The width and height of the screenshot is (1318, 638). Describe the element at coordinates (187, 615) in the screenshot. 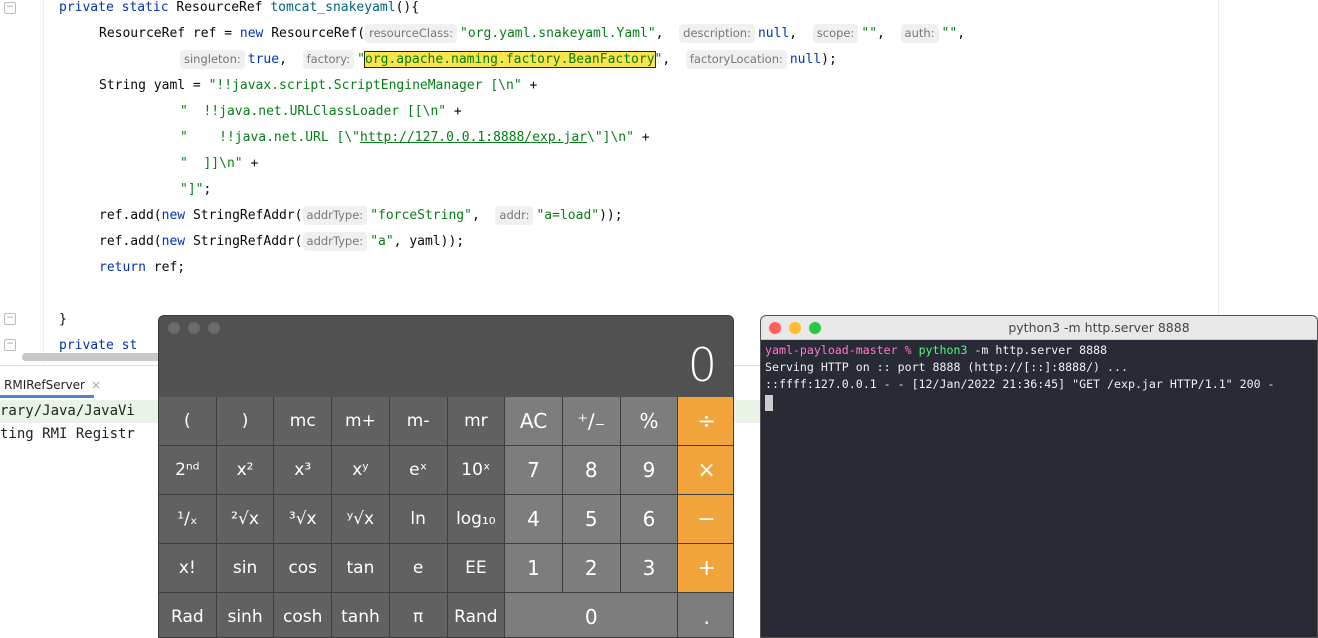

I see `calc-key: Rad` at that location.